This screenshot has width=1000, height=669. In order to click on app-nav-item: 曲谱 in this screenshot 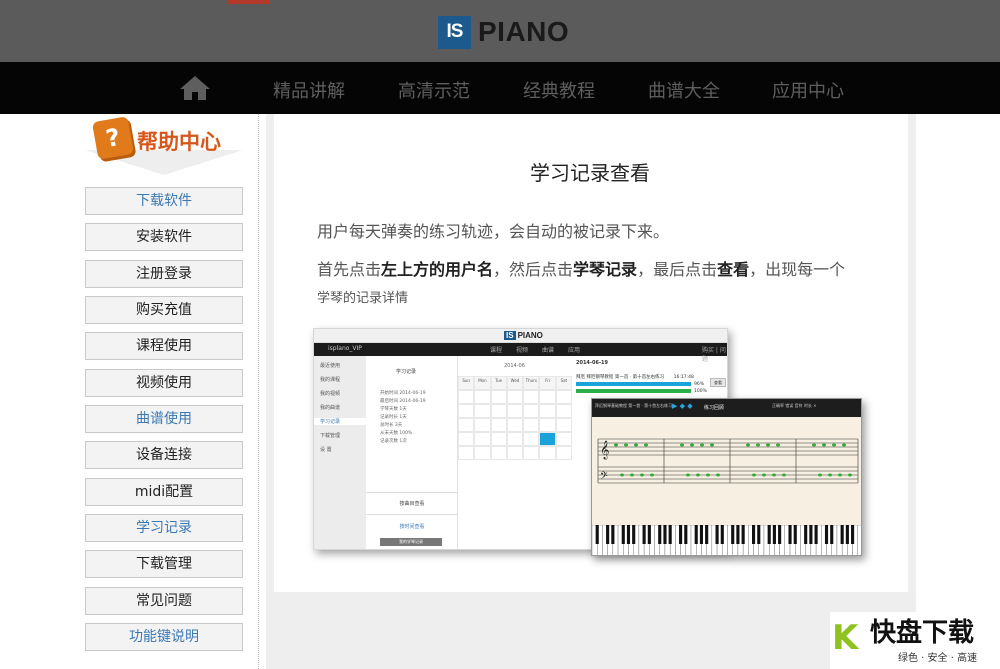, I will do `click(548, 350)`.